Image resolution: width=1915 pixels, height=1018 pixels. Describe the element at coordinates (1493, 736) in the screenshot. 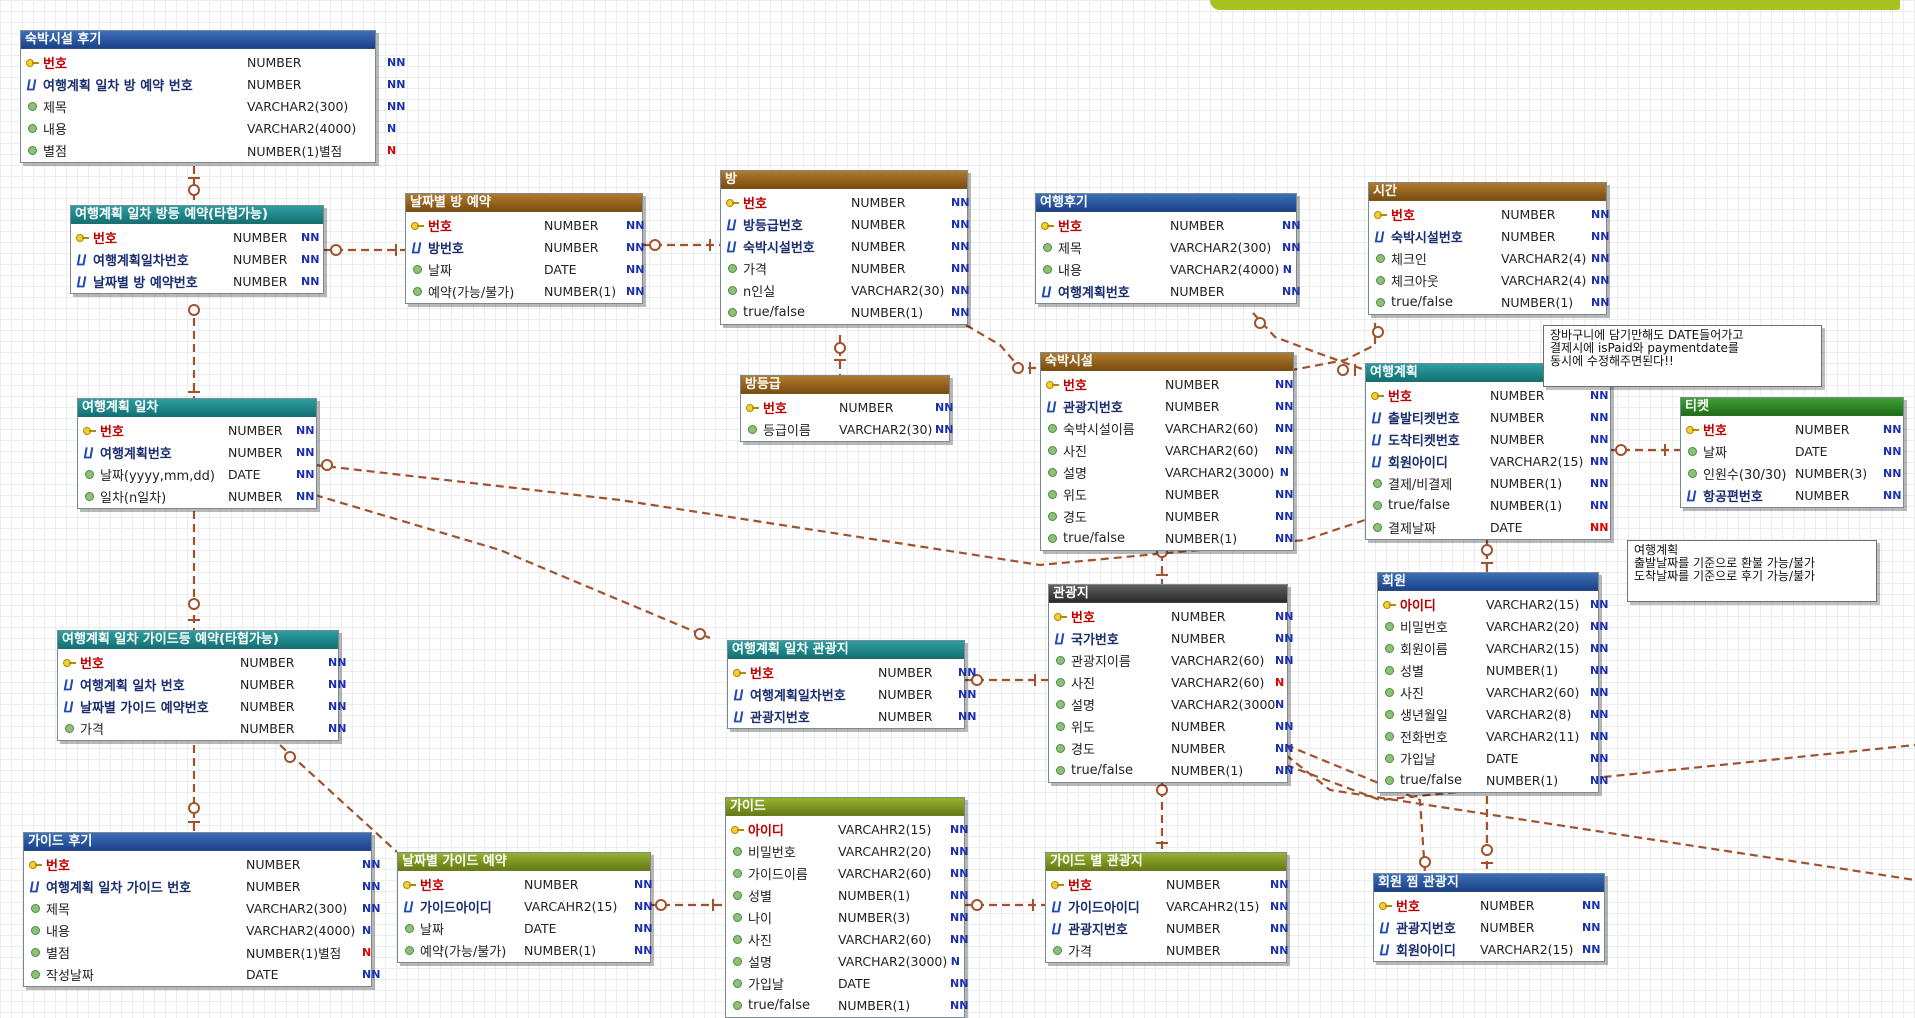

I see `column-row: 전화번호 VARCHAR2(11) NN` at that location.